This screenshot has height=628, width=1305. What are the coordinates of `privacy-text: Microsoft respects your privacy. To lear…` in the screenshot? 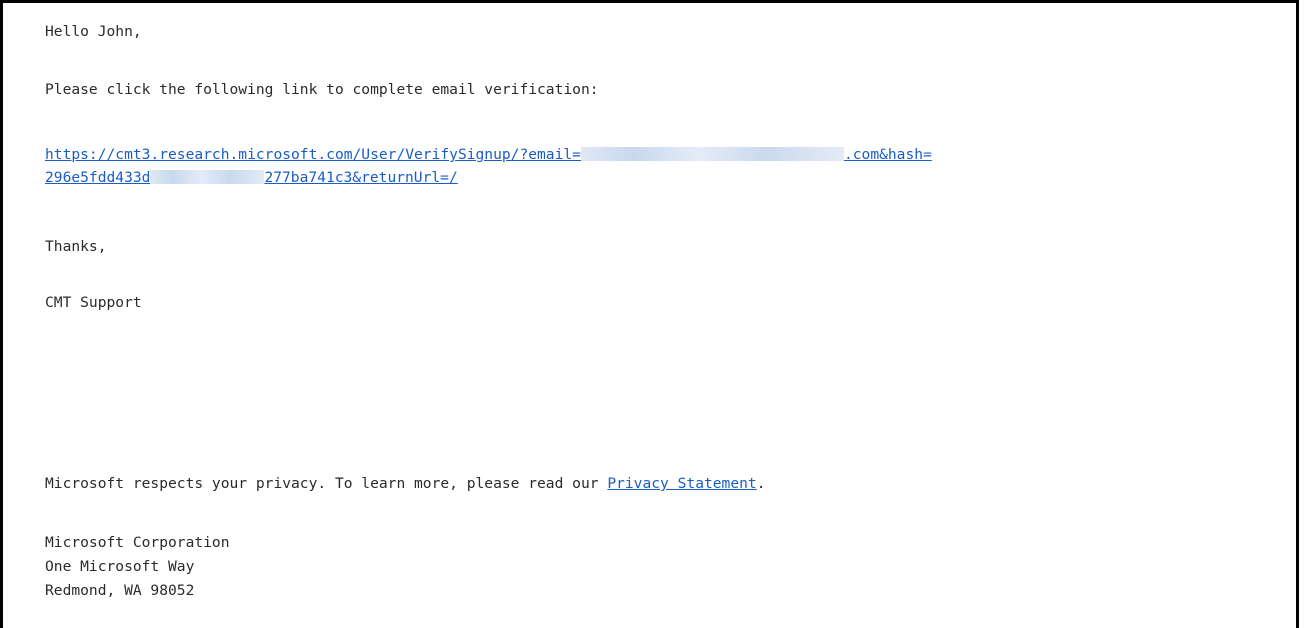 It's located at (326, 483).